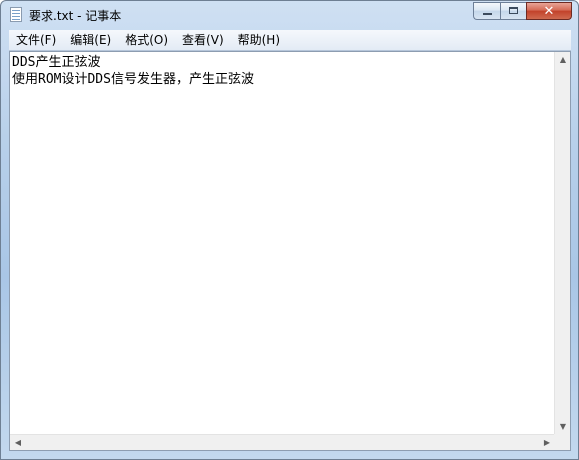 The height and width of the screenshot is (460, 579). I want to click on size-grip, so click(562, 442).